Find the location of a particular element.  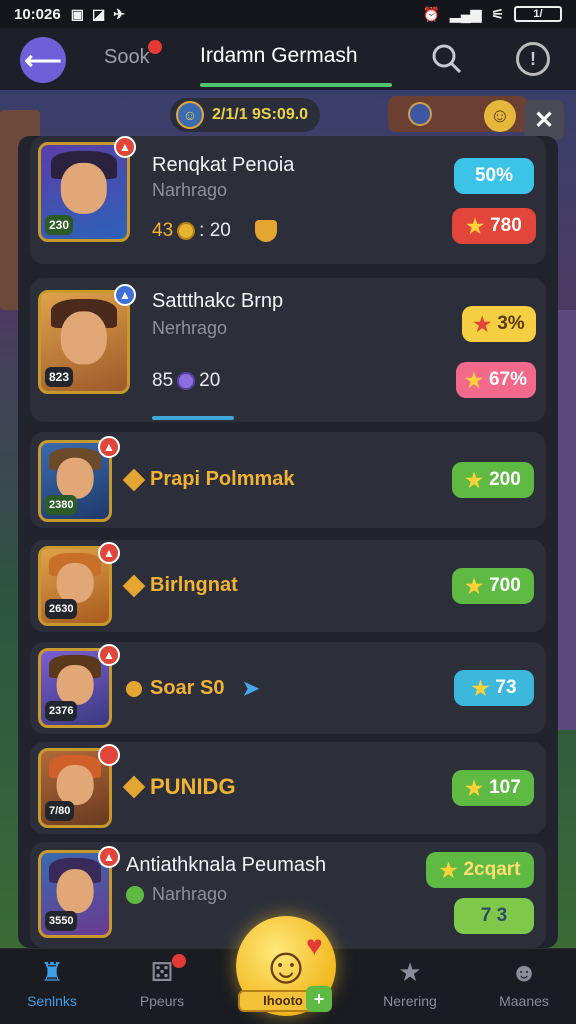

player-avatar-icon: ☺ is located at coordinates (190, 115).